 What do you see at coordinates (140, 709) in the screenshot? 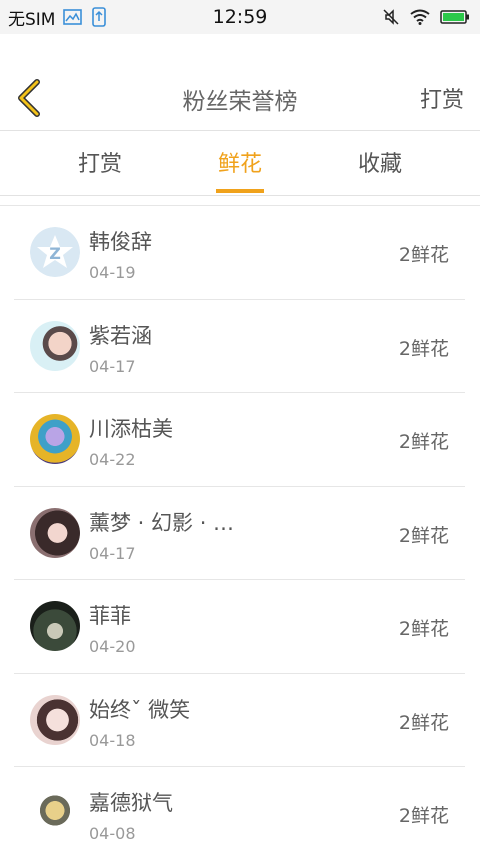
I see `fan-name: 始终ˇ 微笑` at bounding box center [140, 709].